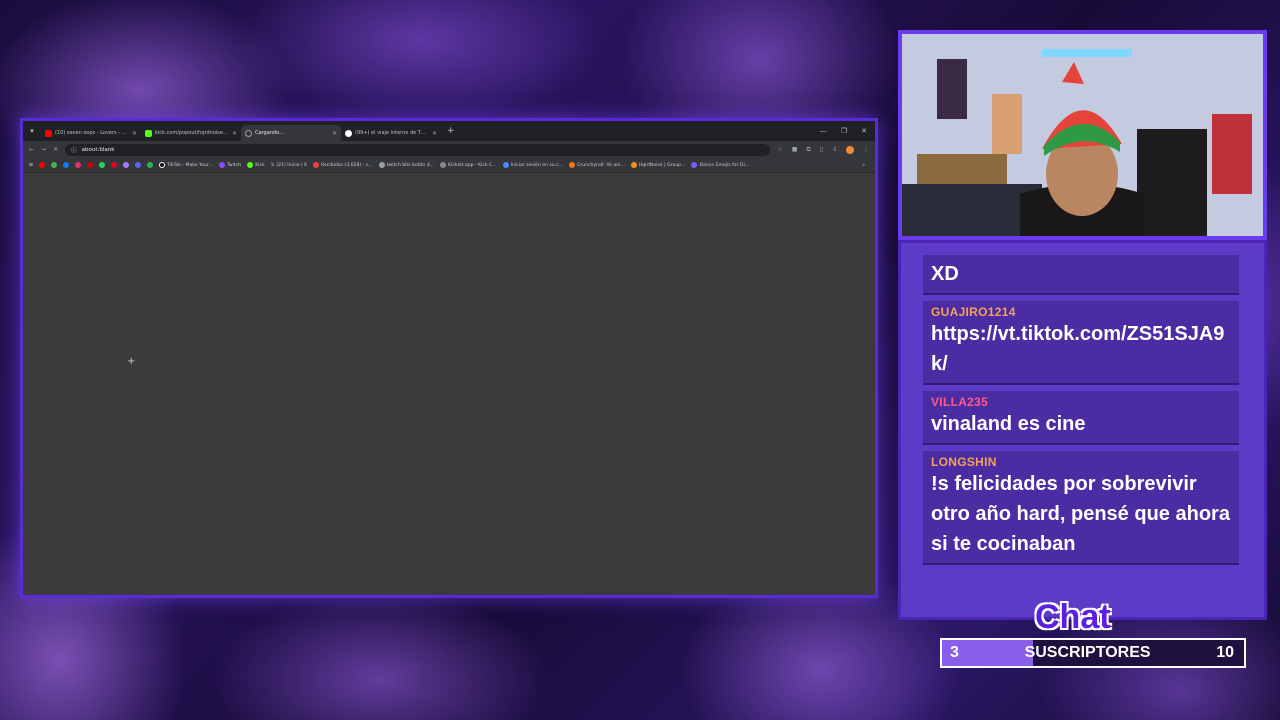 The width and height of the screenshot is (1280, 720). Describe the element at coordinates (137, 165) in the screenshot. I see `discord-icon` at that location.